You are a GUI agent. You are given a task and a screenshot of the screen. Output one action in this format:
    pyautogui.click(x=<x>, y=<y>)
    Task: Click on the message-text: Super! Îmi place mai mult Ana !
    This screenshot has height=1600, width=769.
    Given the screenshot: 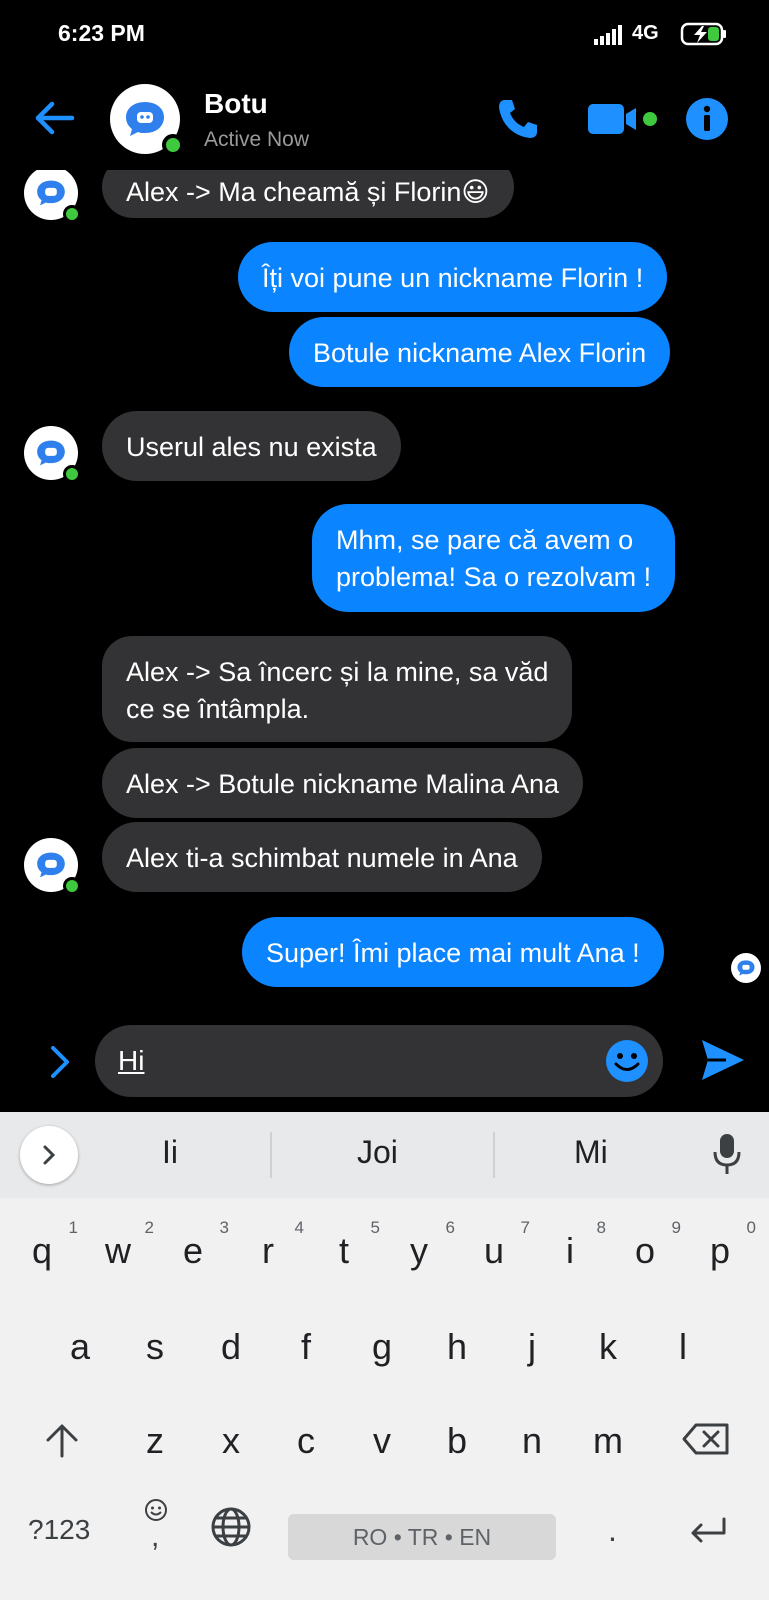 What is the action you would take?
    pyautogui.click(x=453, y=953)
    